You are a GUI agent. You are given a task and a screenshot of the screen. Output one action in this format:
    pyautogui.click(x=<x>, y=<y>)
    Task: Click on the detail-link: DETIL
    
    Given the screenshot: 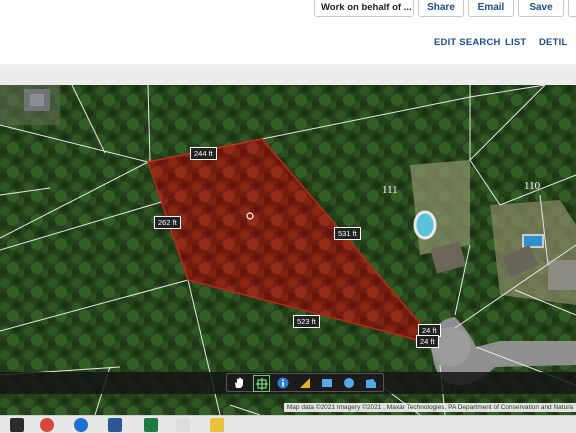 What is the action you would take?
    pyautogui.click(x=553, y=42)
    